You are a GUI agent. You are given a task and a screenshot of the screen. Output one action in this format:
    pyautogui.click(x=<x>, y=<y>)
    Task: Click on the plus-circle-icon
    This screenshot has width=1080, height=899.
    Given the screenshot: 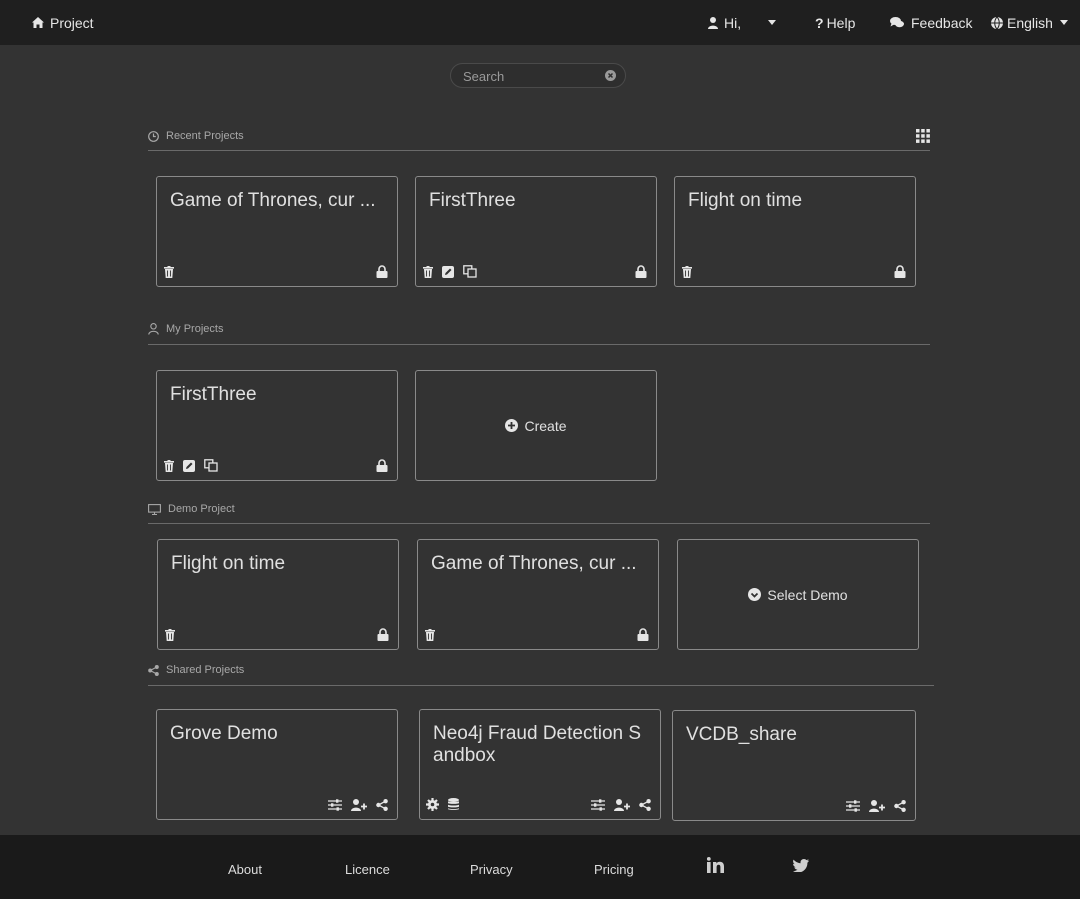 What is the action you would take?
    pyautogui.click(x=512, y=425)
    